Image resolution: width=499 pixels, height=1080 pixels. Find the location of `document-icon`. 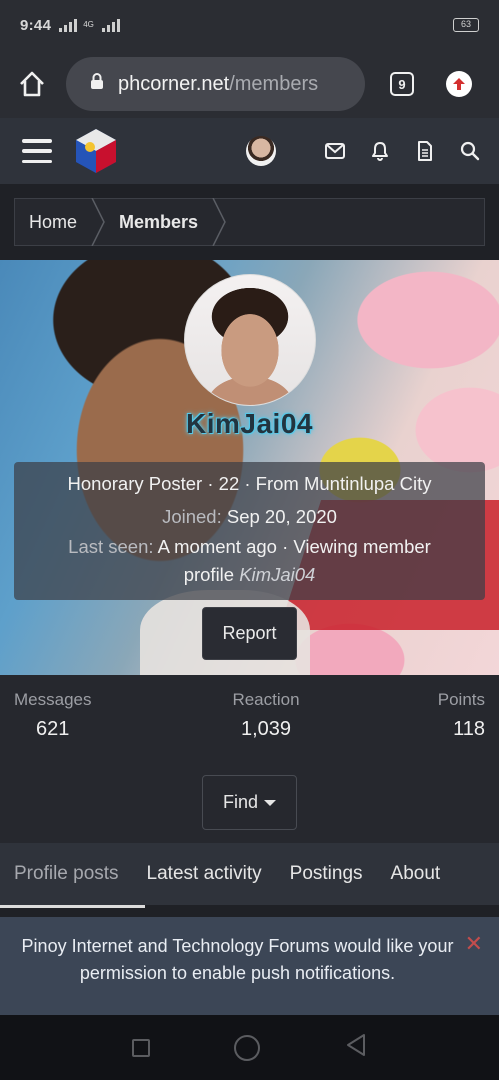

document-icon is located at coordinates (425, 151).